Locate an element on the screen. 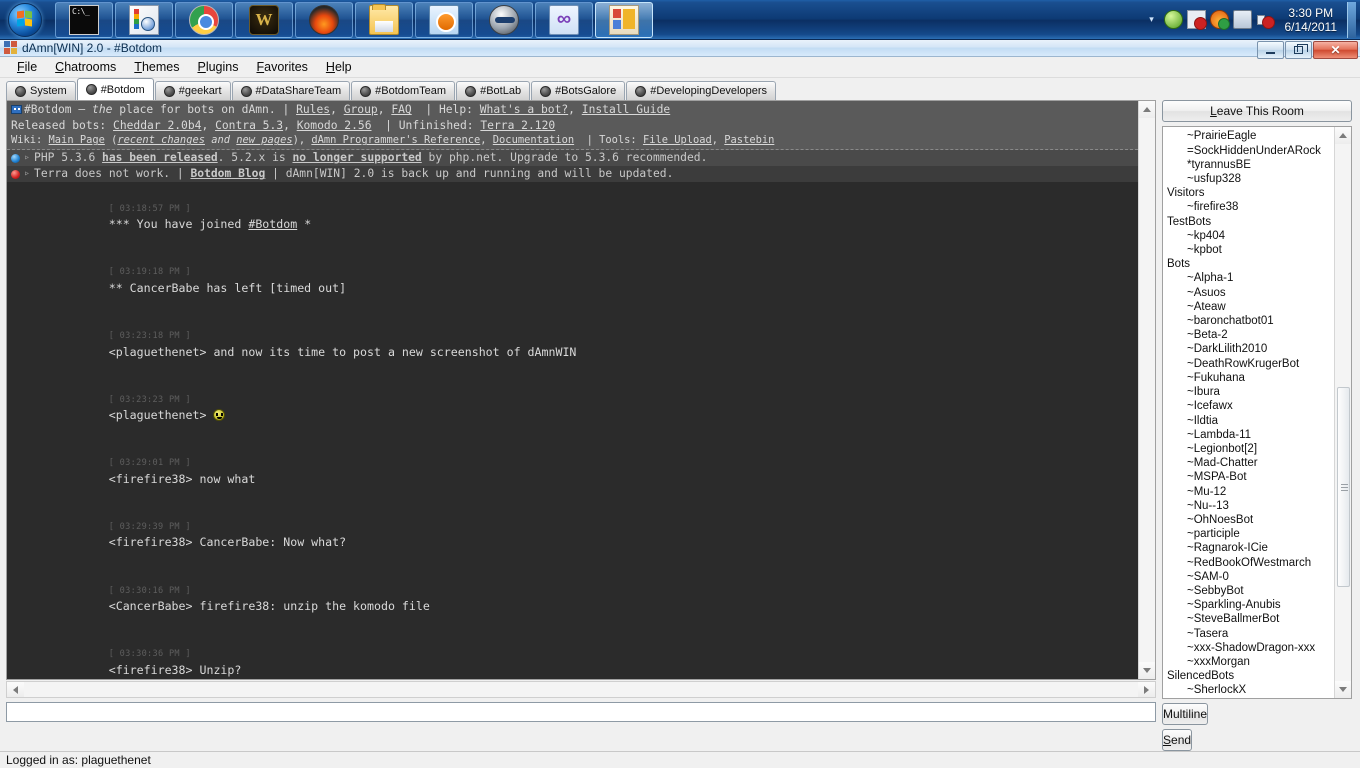 The width and height of the screenshot is (1360, 768). user-list-item: ~Beta-2 is located at coordinates (1249, 335).